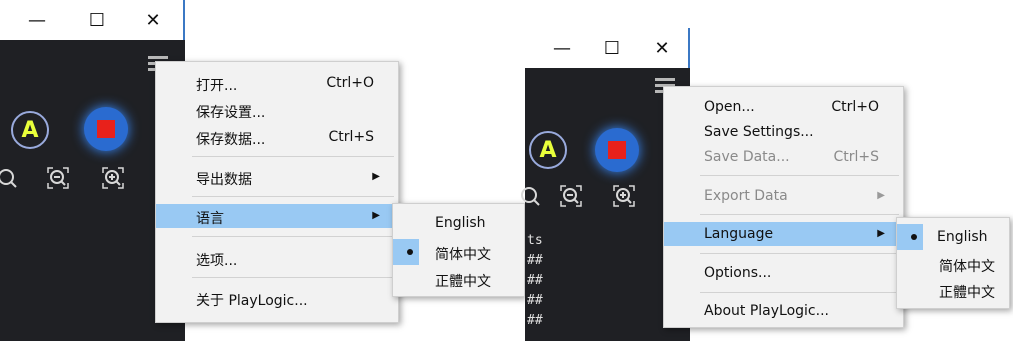 The height and width of the screenshot is (341, 1013). What do you see at coordinates (783, 234) in the screenshot?
I see `menu-item-language: Language ▶` at bounding box center [783, 234].